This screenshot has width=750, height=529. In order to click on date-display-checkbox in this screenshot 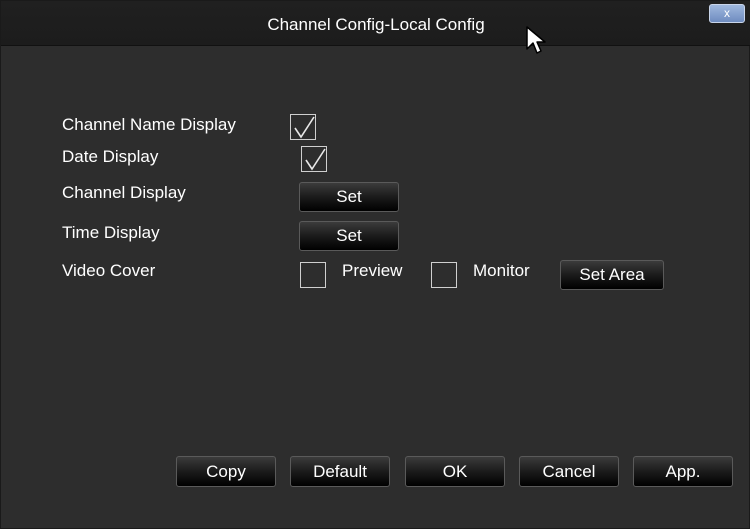, I will do `click(314, 159)`.